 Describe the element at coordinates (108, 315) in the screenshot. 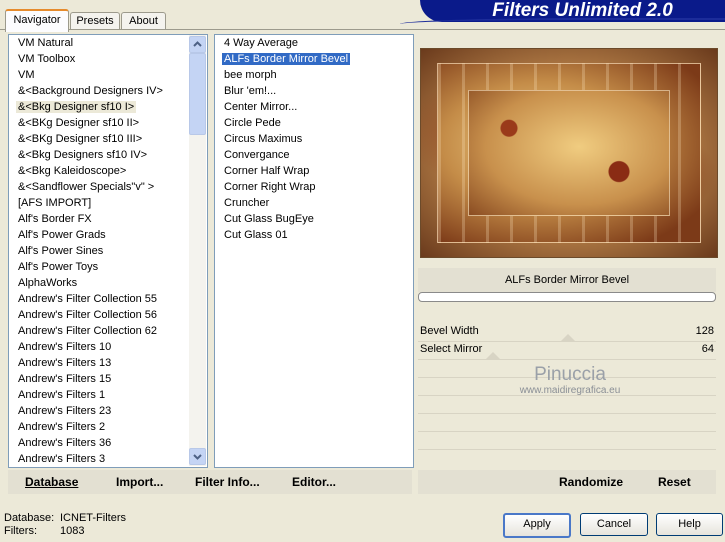

I see `list-item: Andrew's Filter Collection 56` at that location.